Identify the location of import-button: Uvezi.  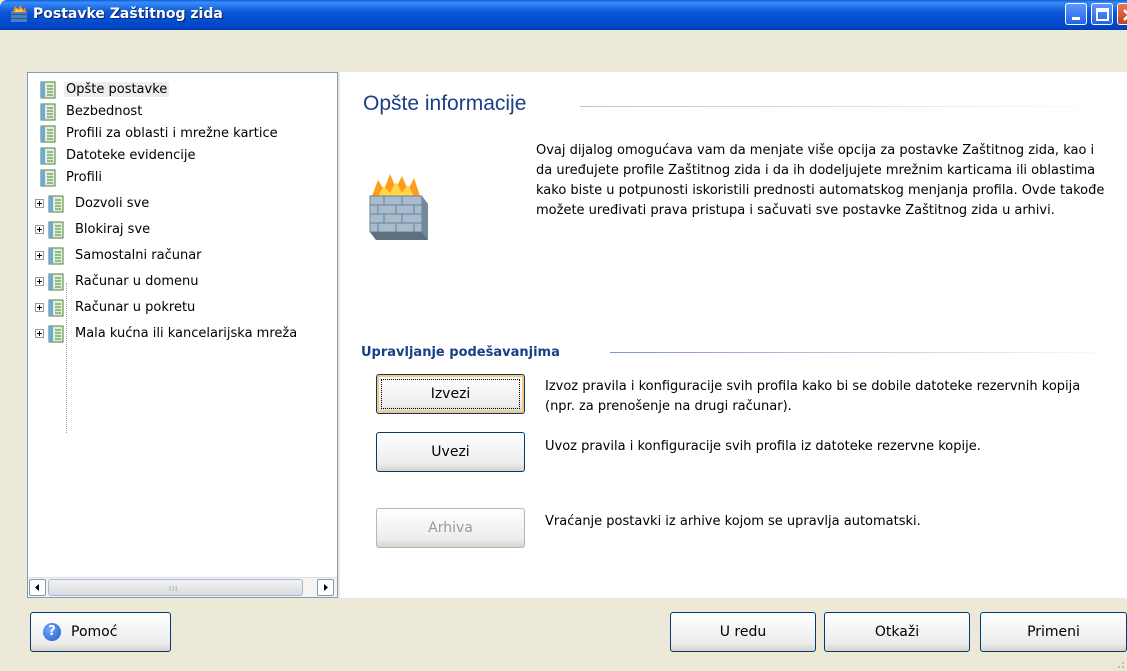
(450, 452).